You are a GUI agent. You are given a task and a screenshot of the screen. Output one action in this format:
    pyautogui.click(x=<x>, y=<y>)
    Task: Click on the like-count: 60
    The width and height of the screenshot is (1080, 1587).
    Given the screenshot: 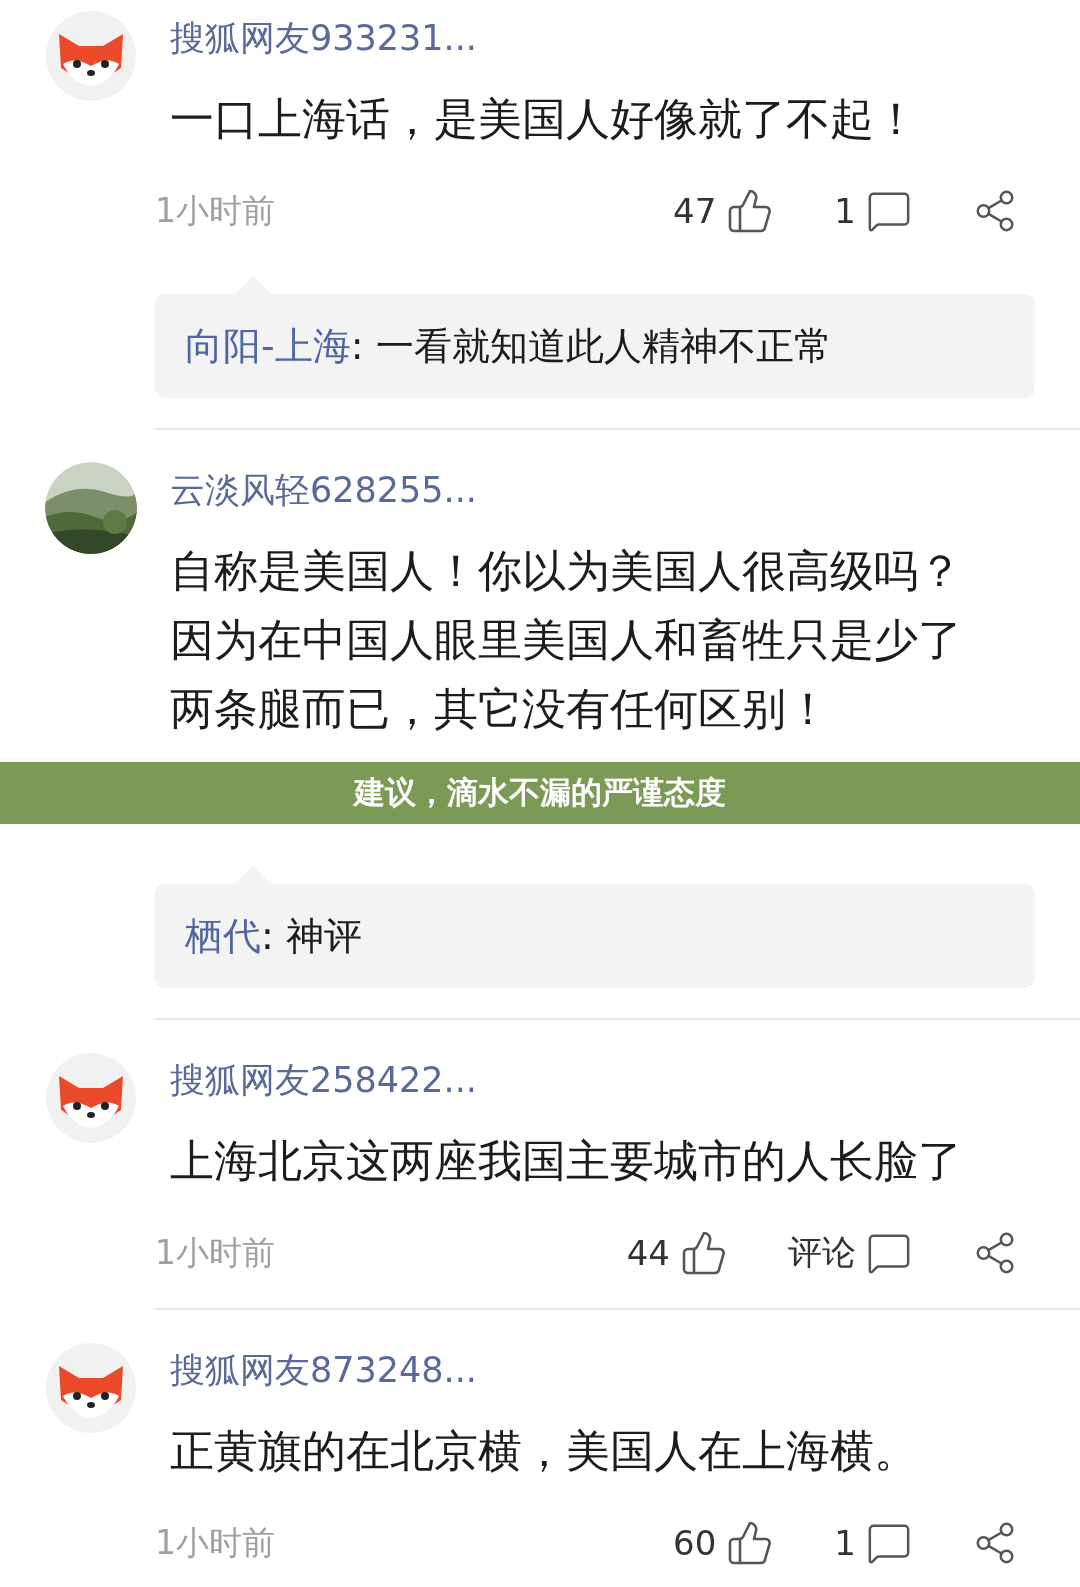 What is the action you would take?
    pyautogui.click(x=695, y=1543)
    